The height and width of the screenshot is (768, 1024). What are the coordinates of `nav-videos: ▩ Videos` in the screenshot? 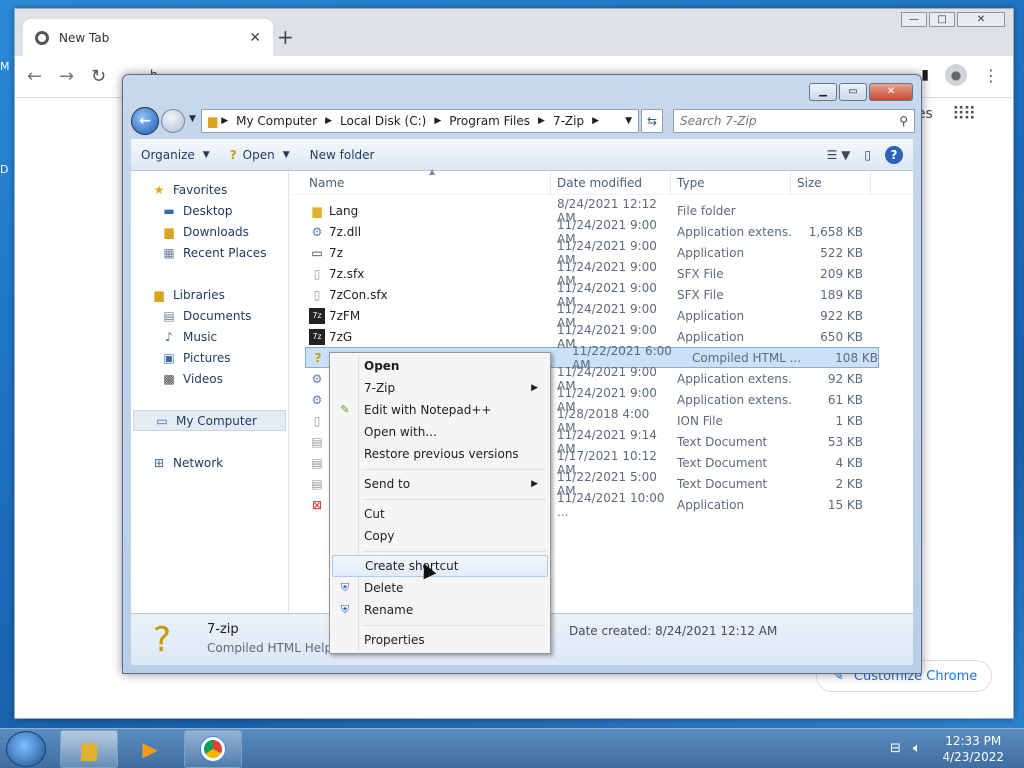 It's located at (209, 378).